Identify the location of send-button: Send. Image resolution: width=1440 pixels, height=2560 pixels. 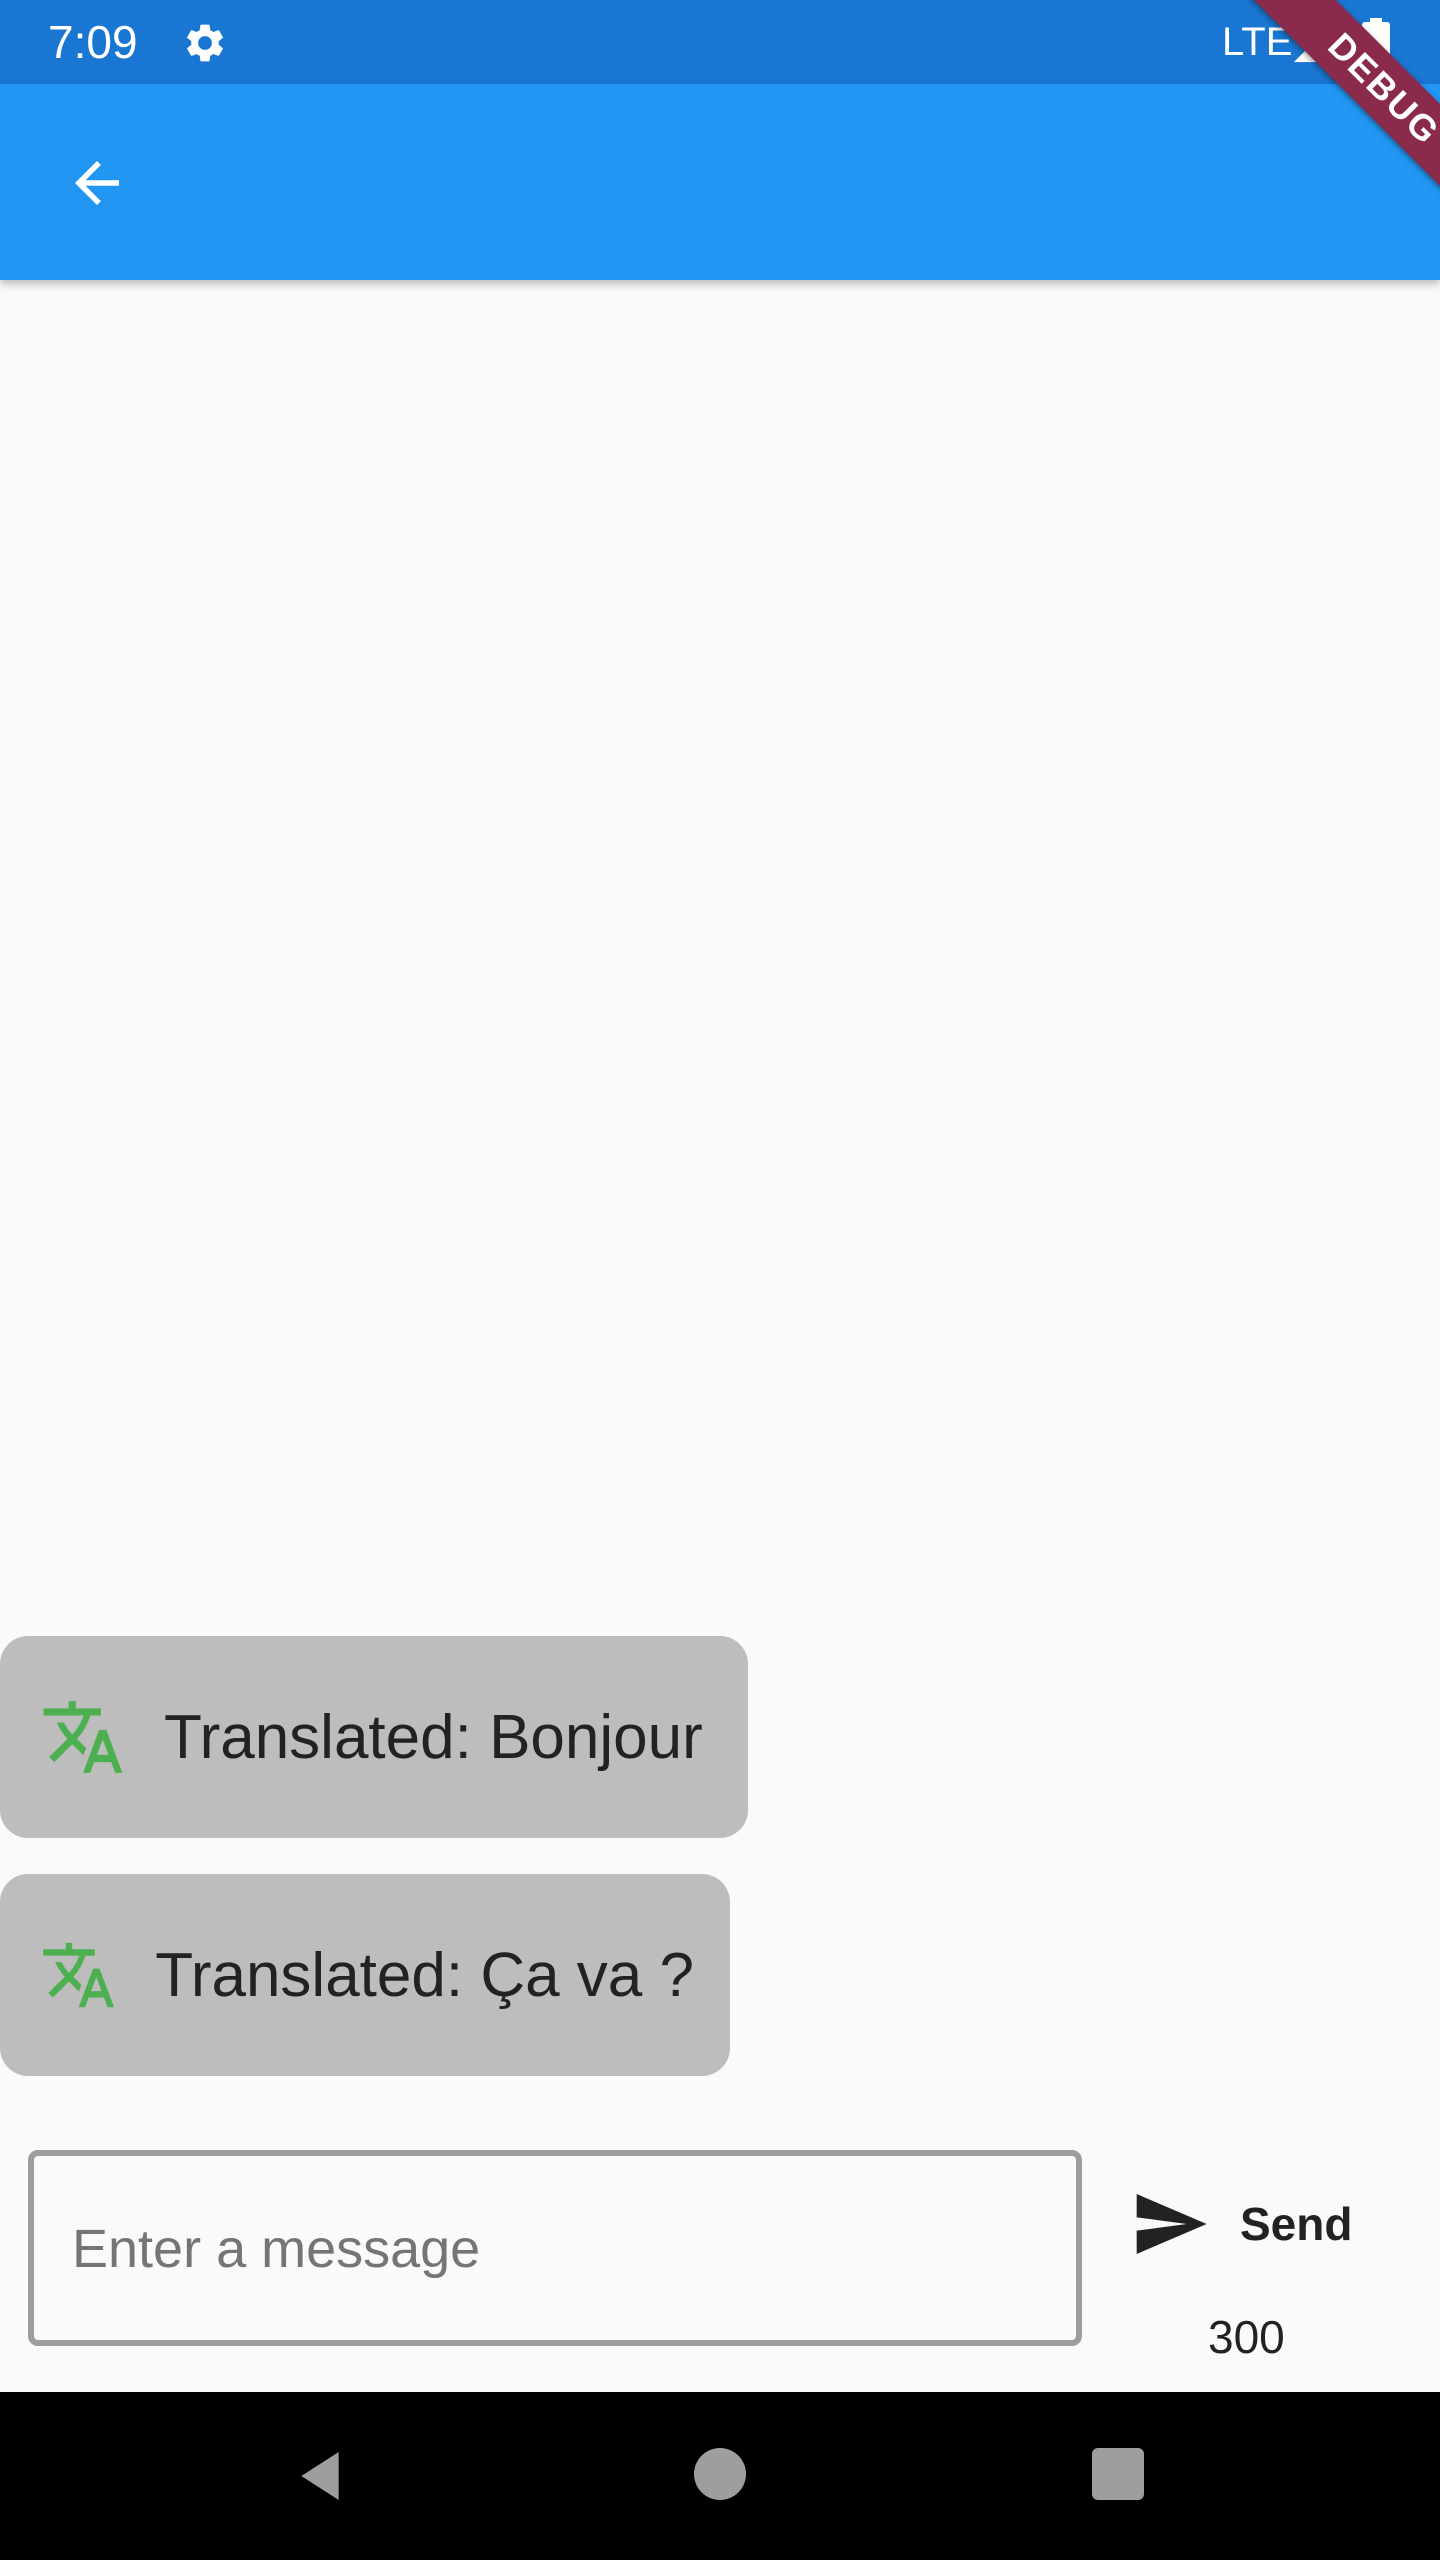
(1255, 2224).